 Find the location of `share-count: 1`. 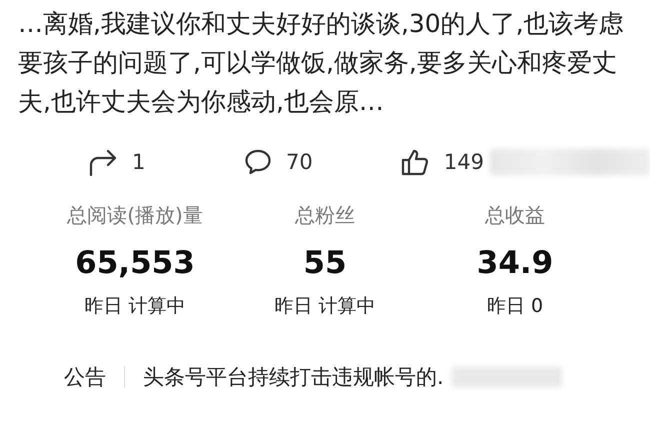

share-count: 1 is located at coordinates (139, 162).